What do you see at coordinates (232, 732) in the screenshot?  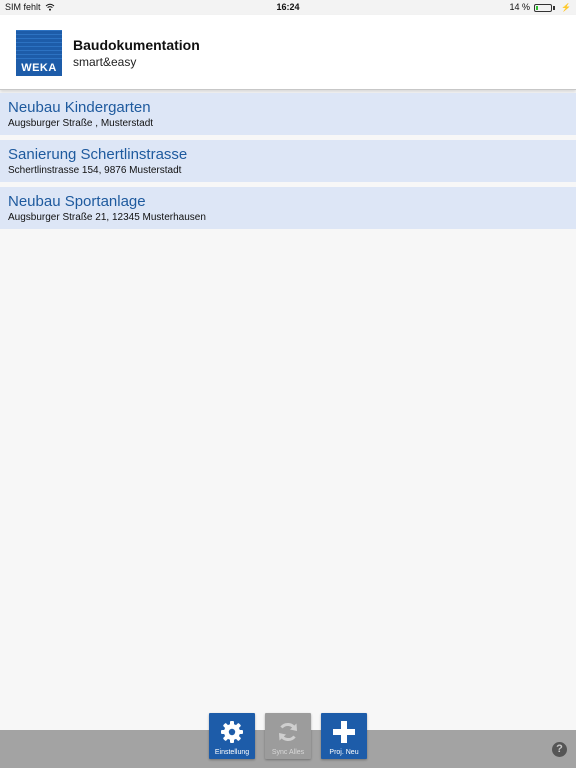 I see `gear-icon` at bounding box center [232, 732].